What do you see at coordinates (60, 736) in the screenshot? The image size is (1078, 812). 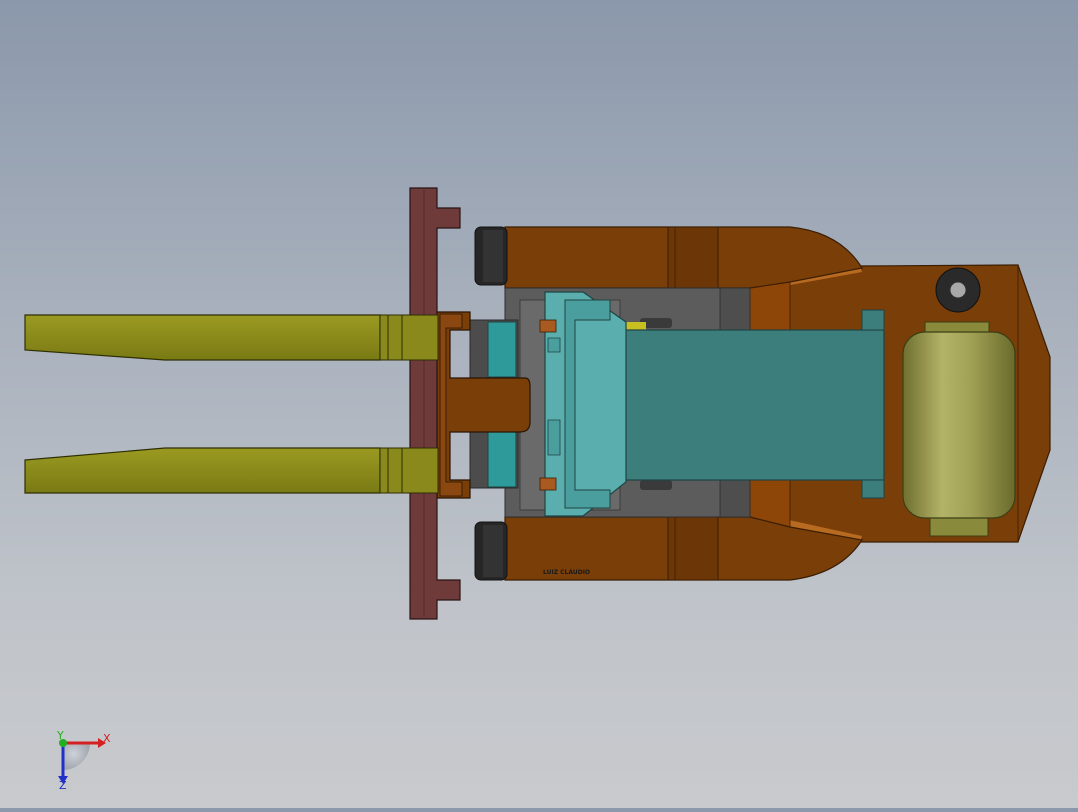 I see `y-axis-label: Y` at bounding box center [60, 736].